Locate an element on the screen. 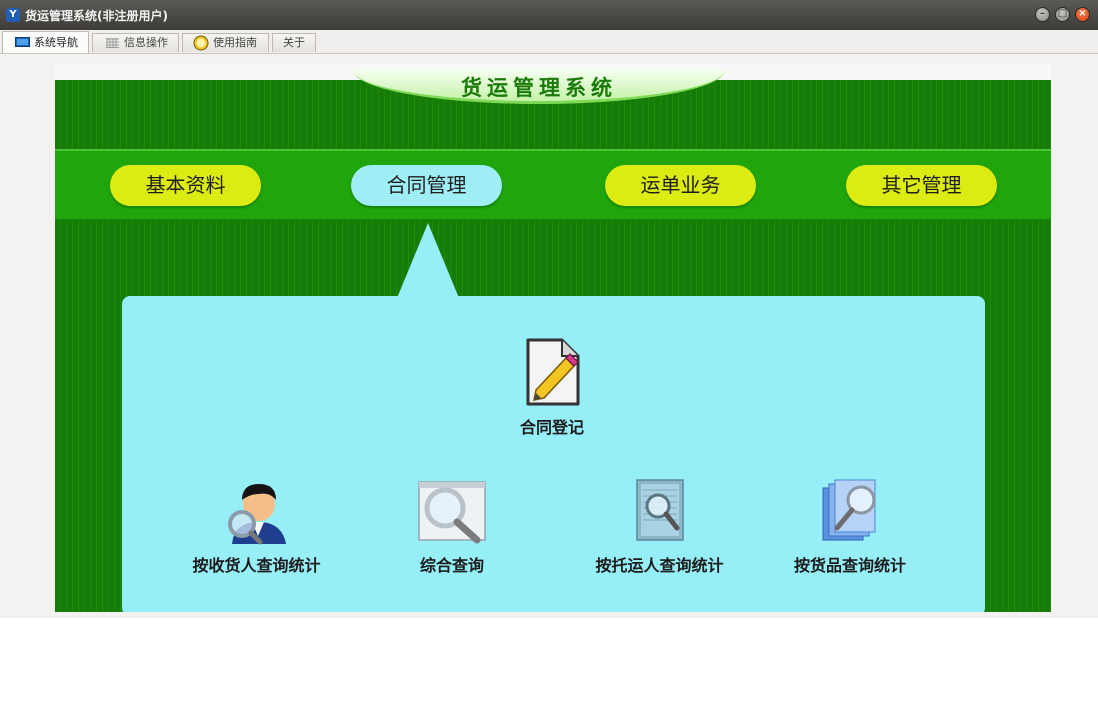 Image resolution: width=1098 pixels, height=713 pixels. tab-user-guide: 使用指南 is located at coordinates (225, 42).